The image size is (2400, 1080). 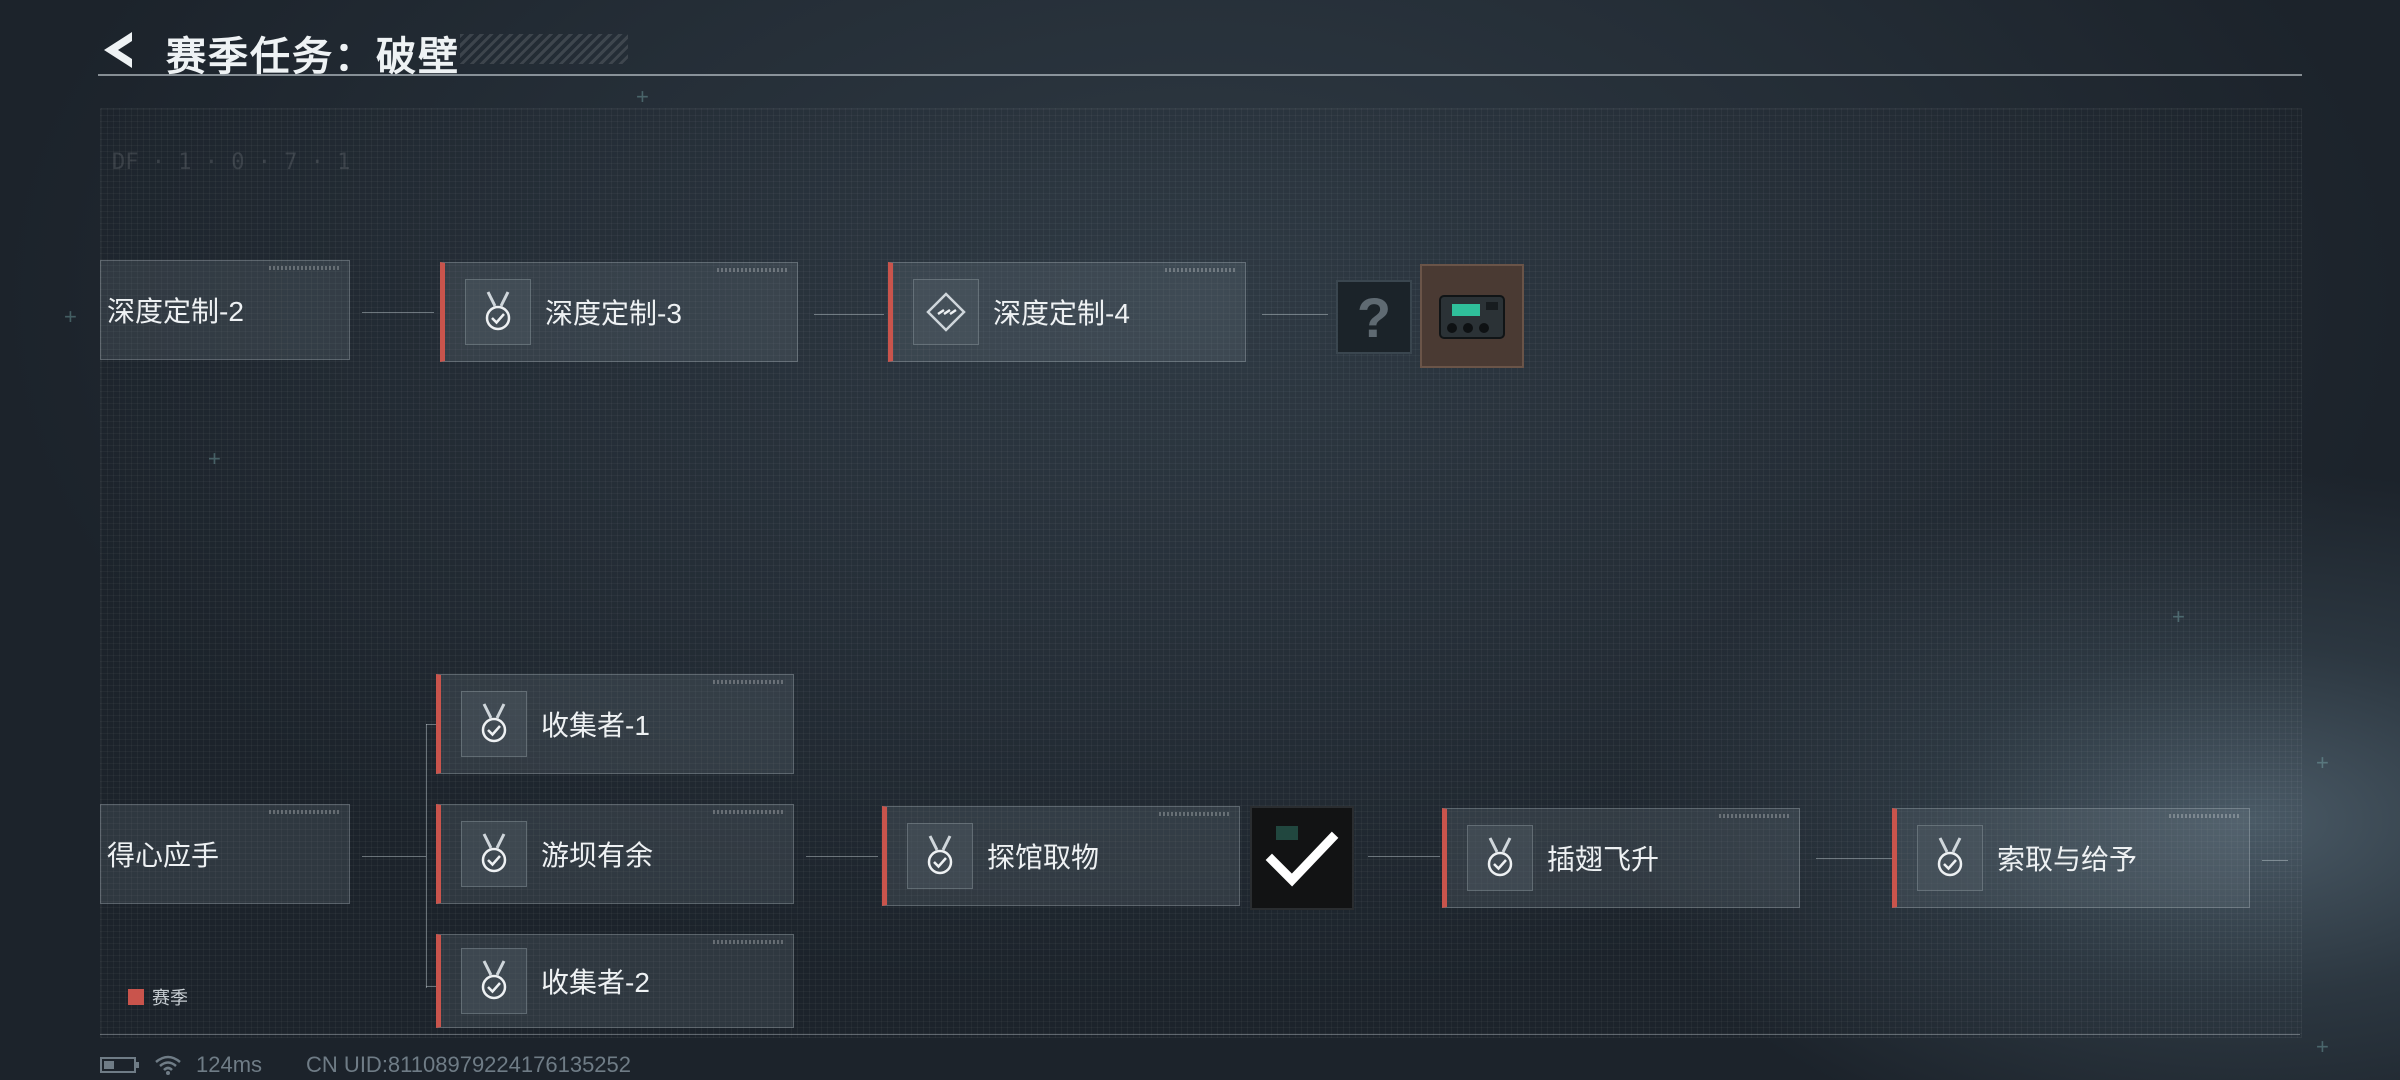 I want to click on task-node-label: 插翅飞升, so click(x=1603, y=859).